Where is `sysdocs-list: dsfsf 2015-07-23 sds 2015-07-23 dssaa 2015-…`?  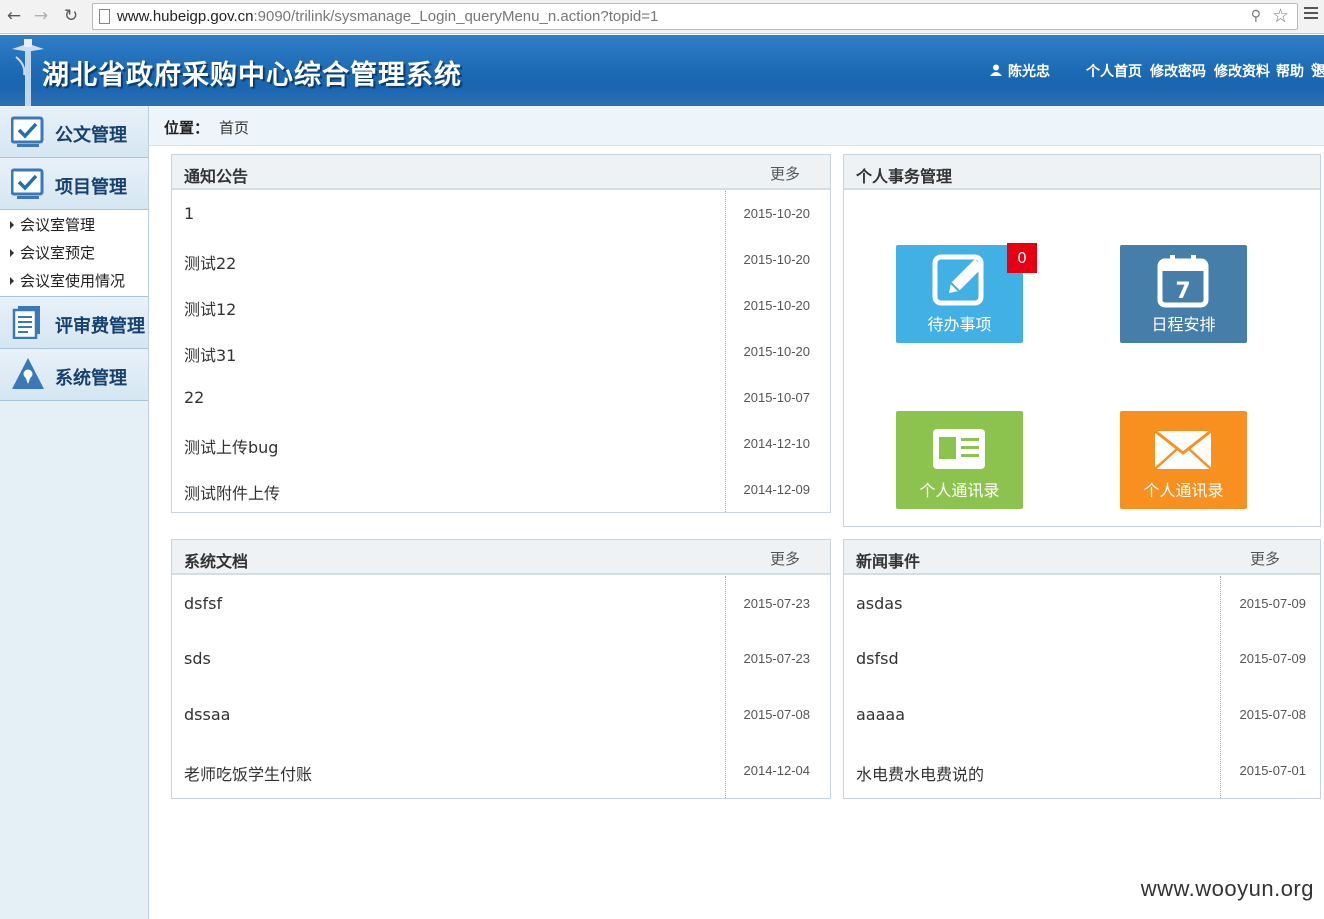
sysdocs-list: dsfsf 2015-07-23 sds 2015-07-23 dssaa 2015-… is located at coordinates (501, 687).